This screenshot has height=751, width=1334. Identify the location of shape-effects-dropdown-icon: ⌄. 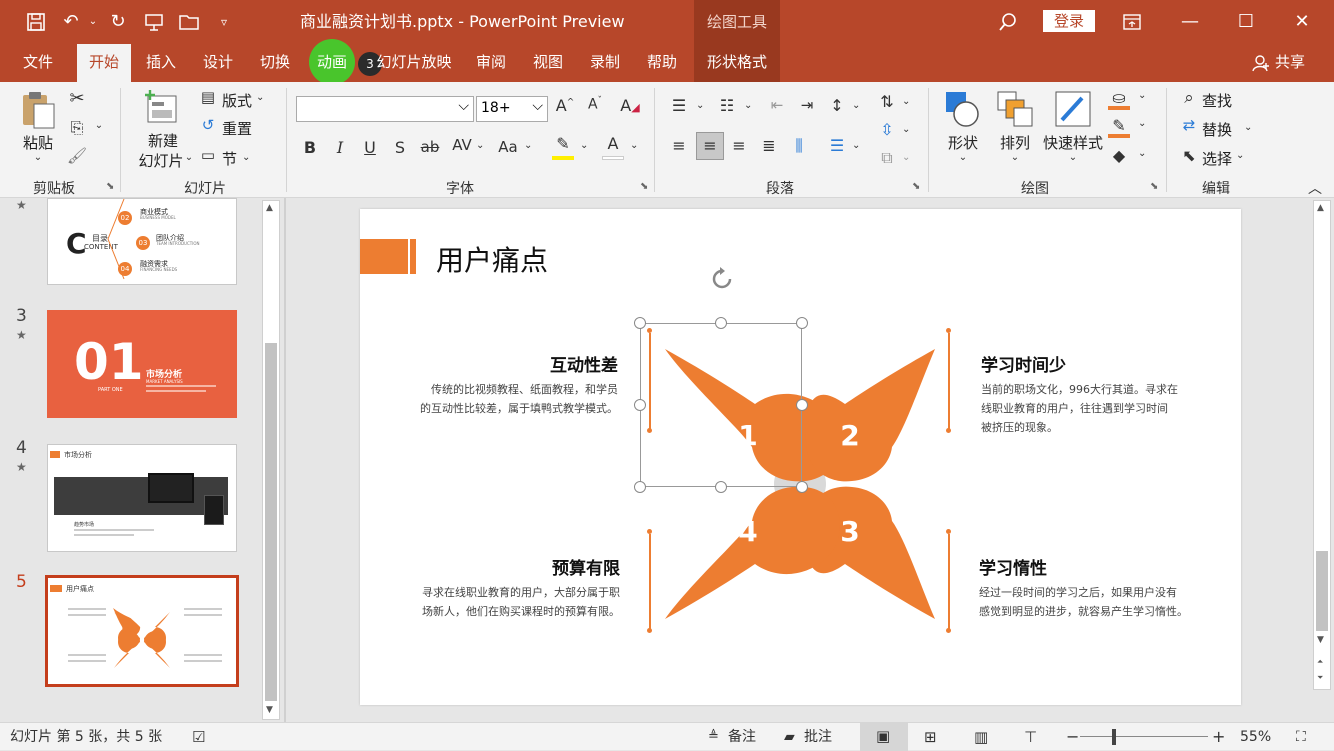
(1142, 153).